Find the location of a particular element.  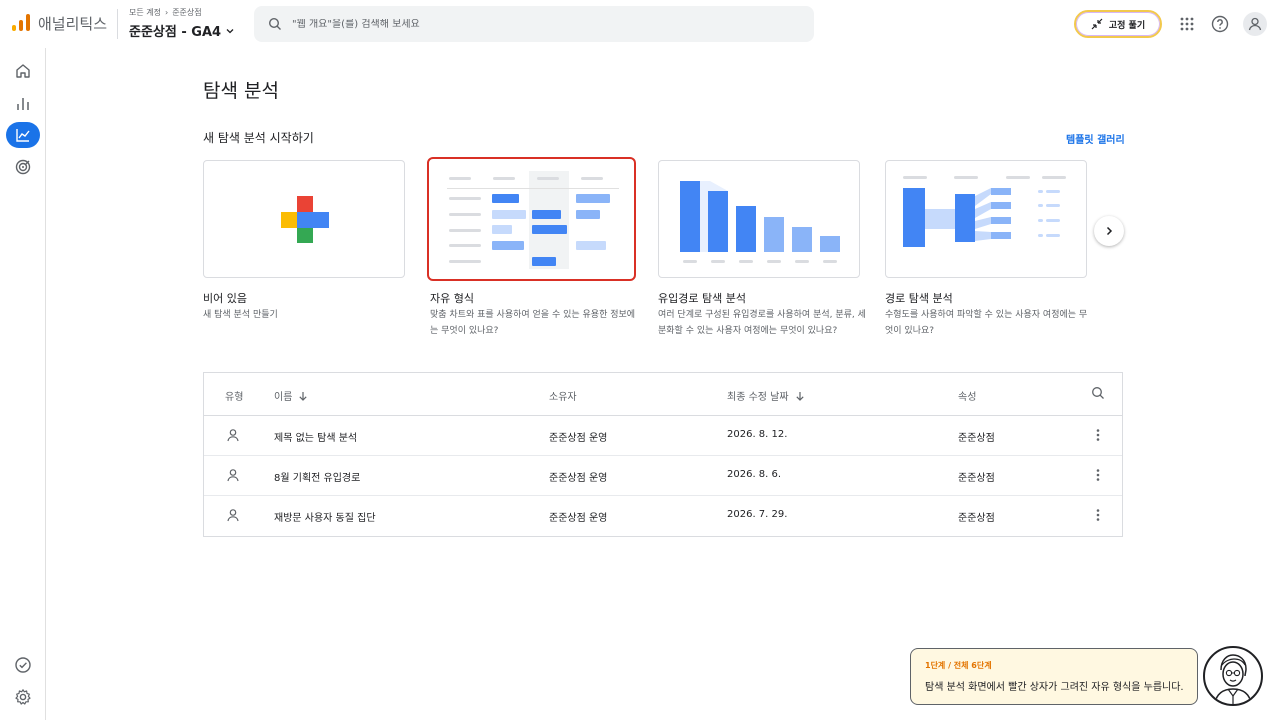

template-desc-freeform: 맞춤 차트와 표를 사용하여 얻을 수 있는 유용한 정보에는 무엇이 있나요? is located at coordinates (533, 323).